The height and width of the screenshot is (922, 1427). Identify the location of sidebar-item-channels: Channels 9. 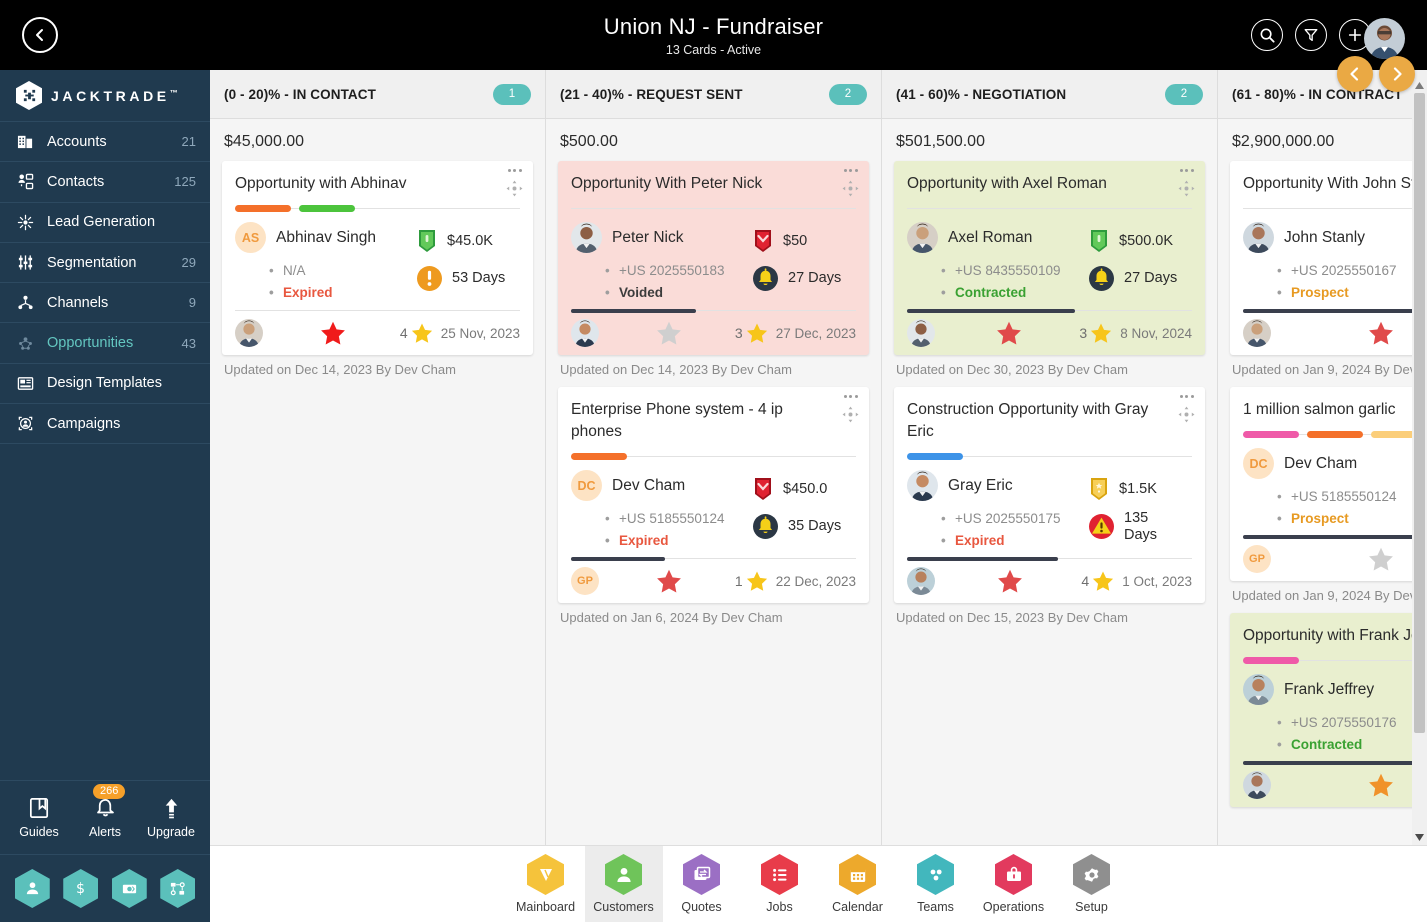
(105, 303).